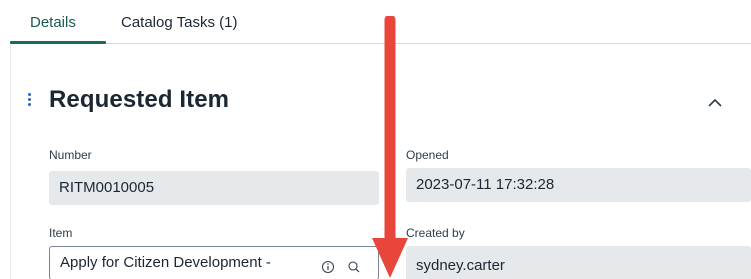 The height and width of the screenshot is (279, 751). What do you see at coordinates (328, 264) in the screenshot?
I see `info-icon` at bounding box center [328, 264].